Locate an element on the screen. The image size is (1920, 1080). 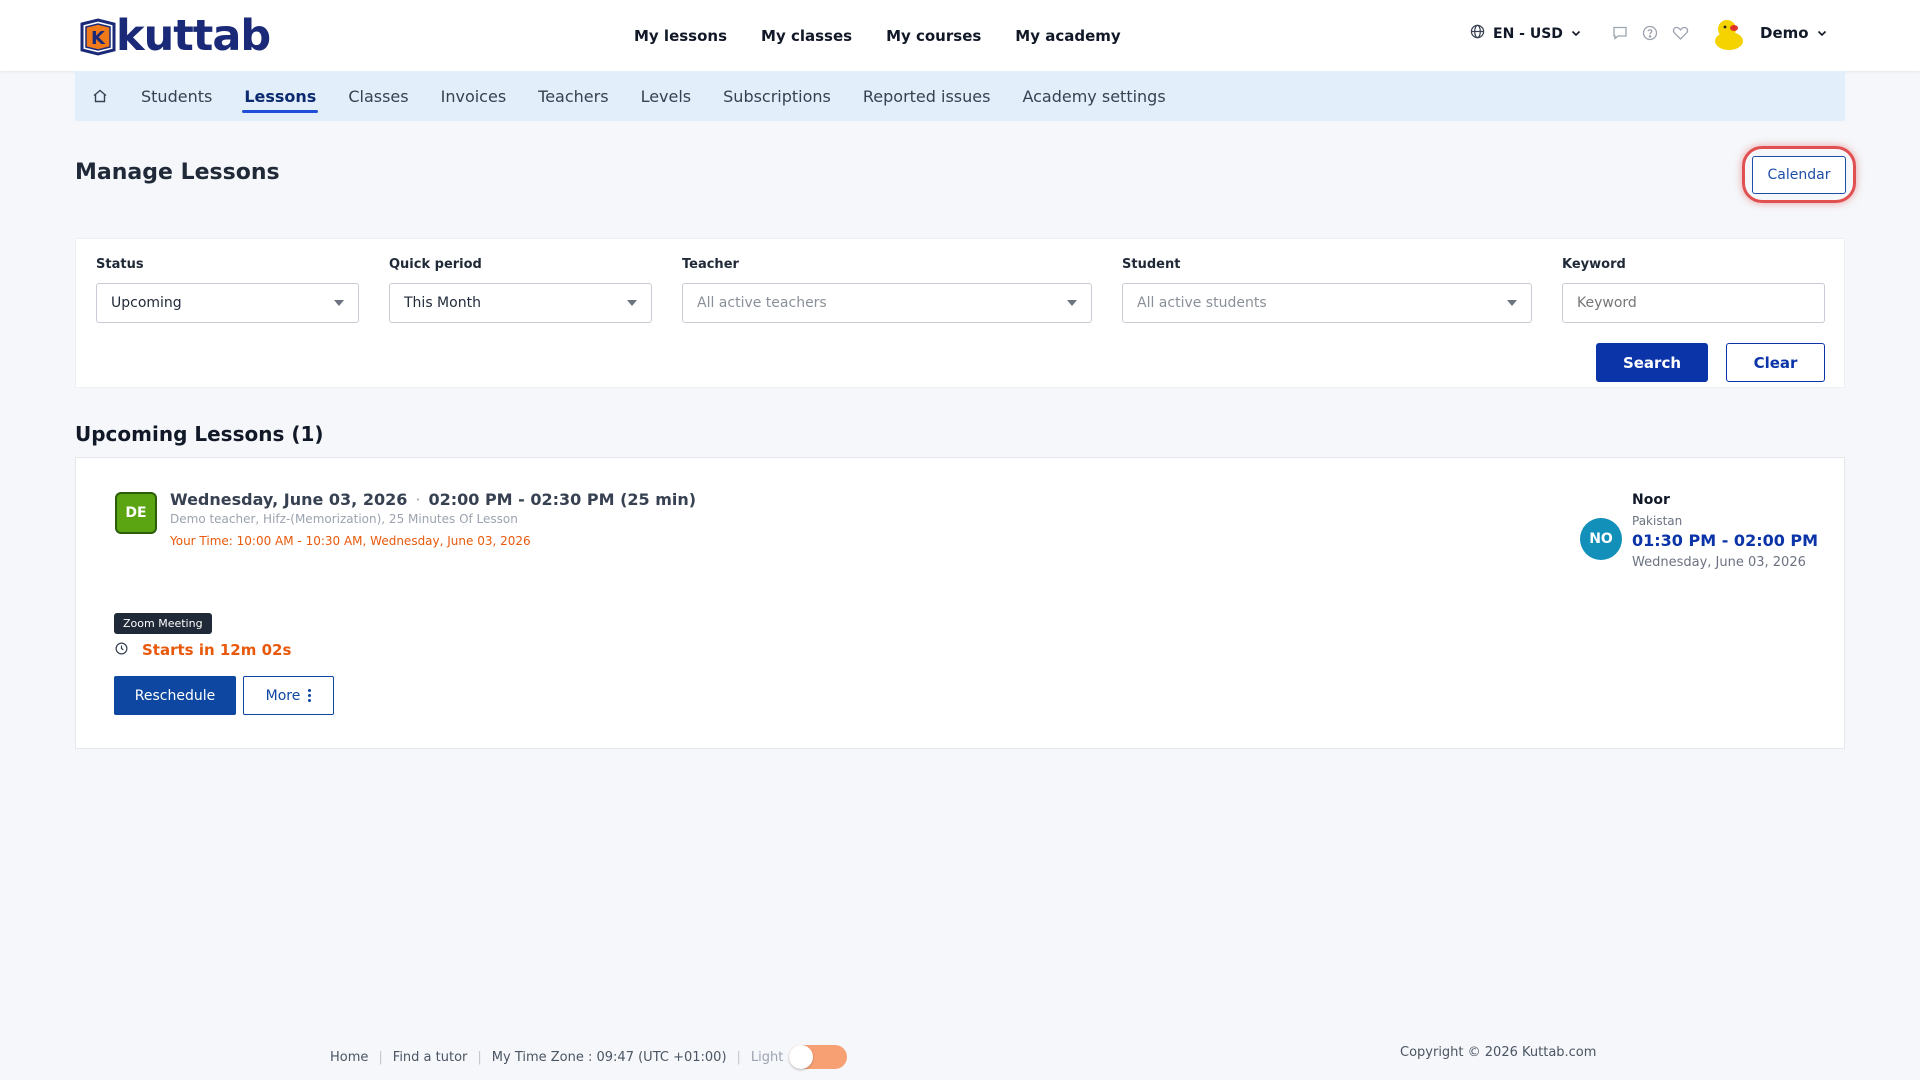
header-utility-icons is located at coordinates (1650, 35).